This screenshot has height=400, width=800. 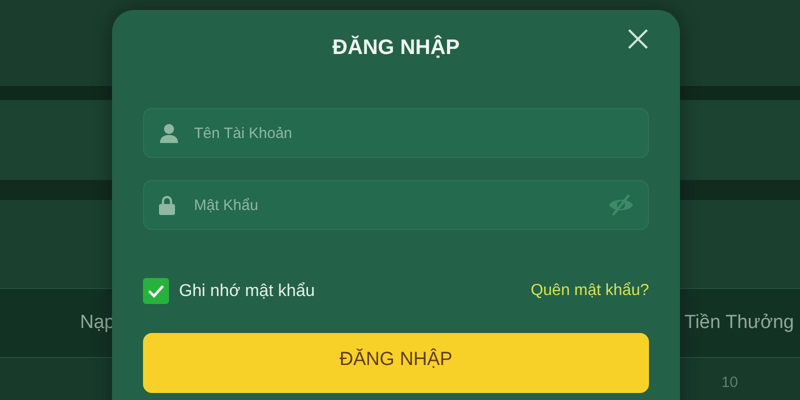 What do you see at coordinates (589, 291) in the screenshot?
I see `forgot-password-link: Quên mật khẩu?` at bounding box center [589, 291].